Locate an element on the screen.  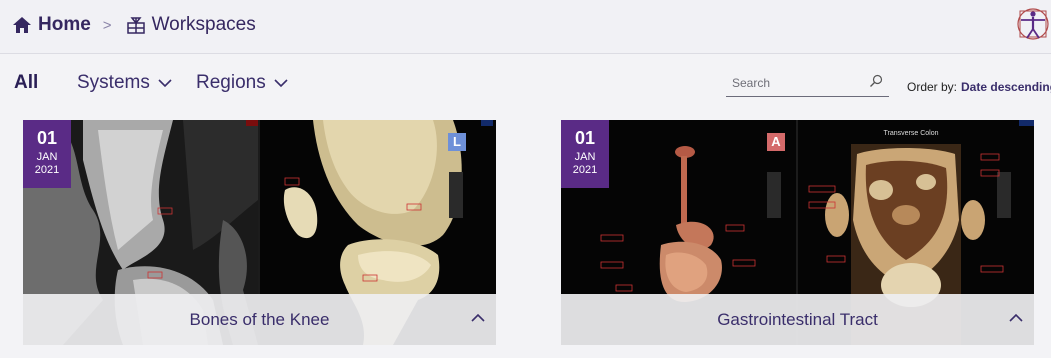
order-by: Order by: Date descending is located at coordinates (979, 87).